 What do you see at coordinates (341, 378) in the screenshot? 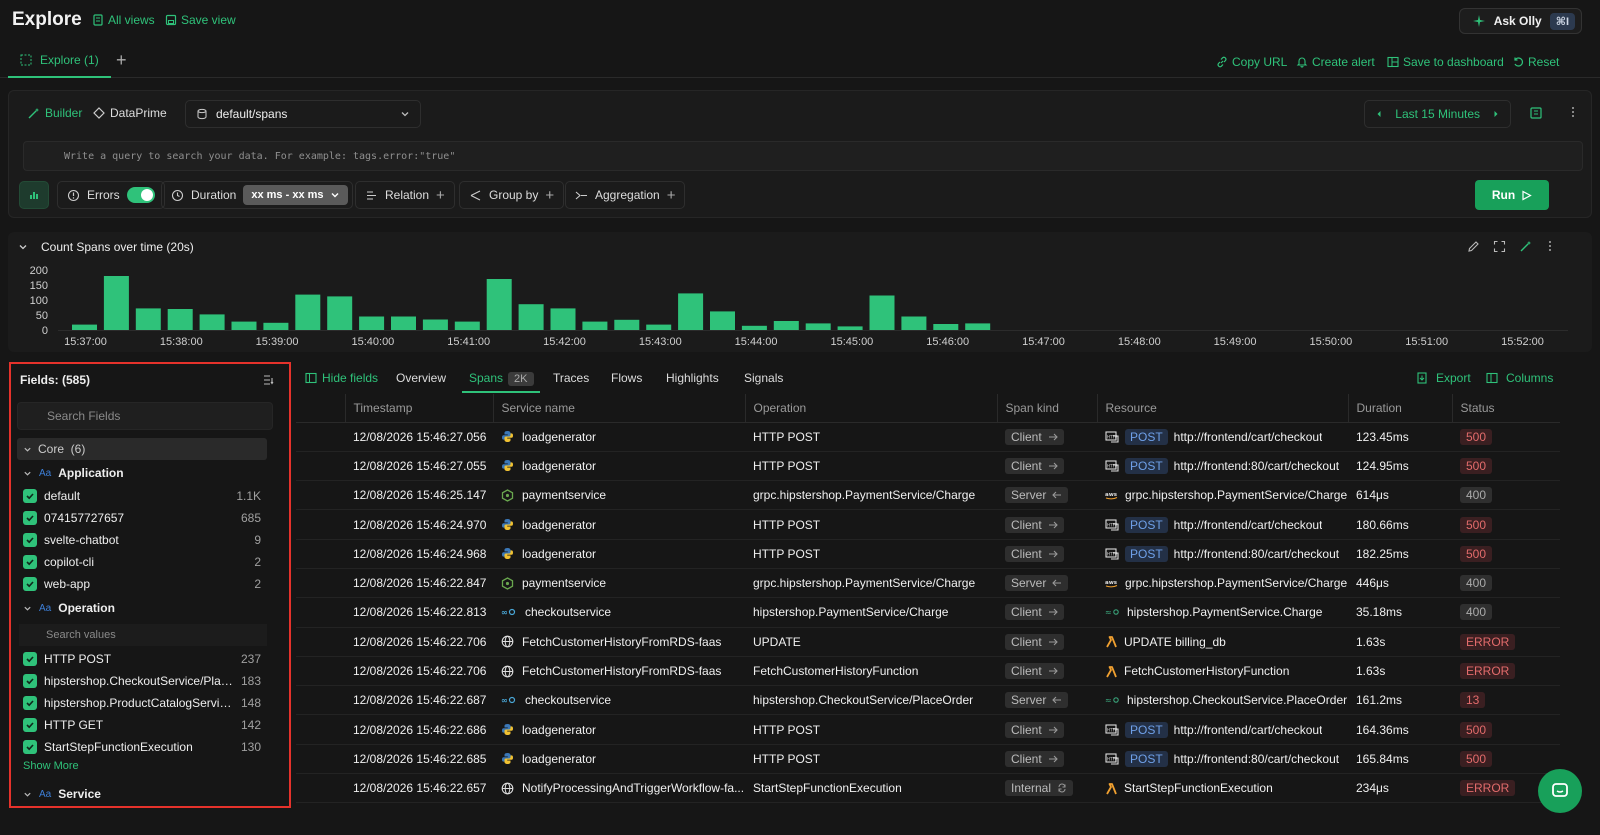
I see `hide-fields-button: Hide fields` at bounding box center [341, 378].